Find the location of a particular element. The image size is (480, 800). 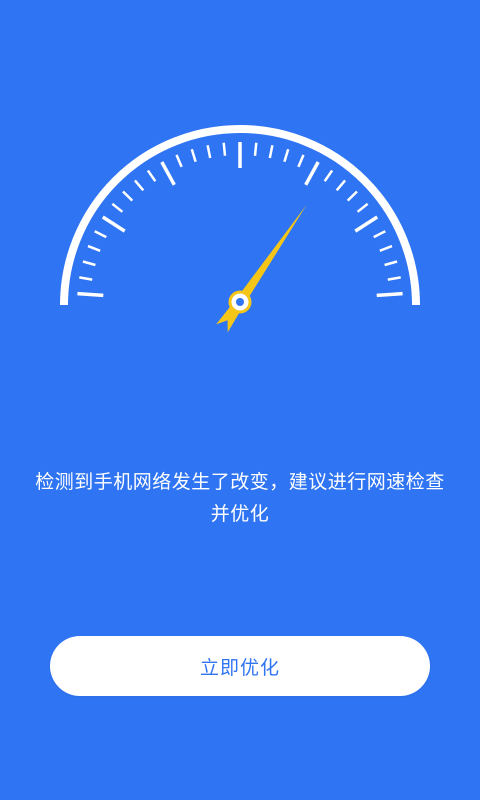

gauge-ticks is located at coordinates (240, 220).